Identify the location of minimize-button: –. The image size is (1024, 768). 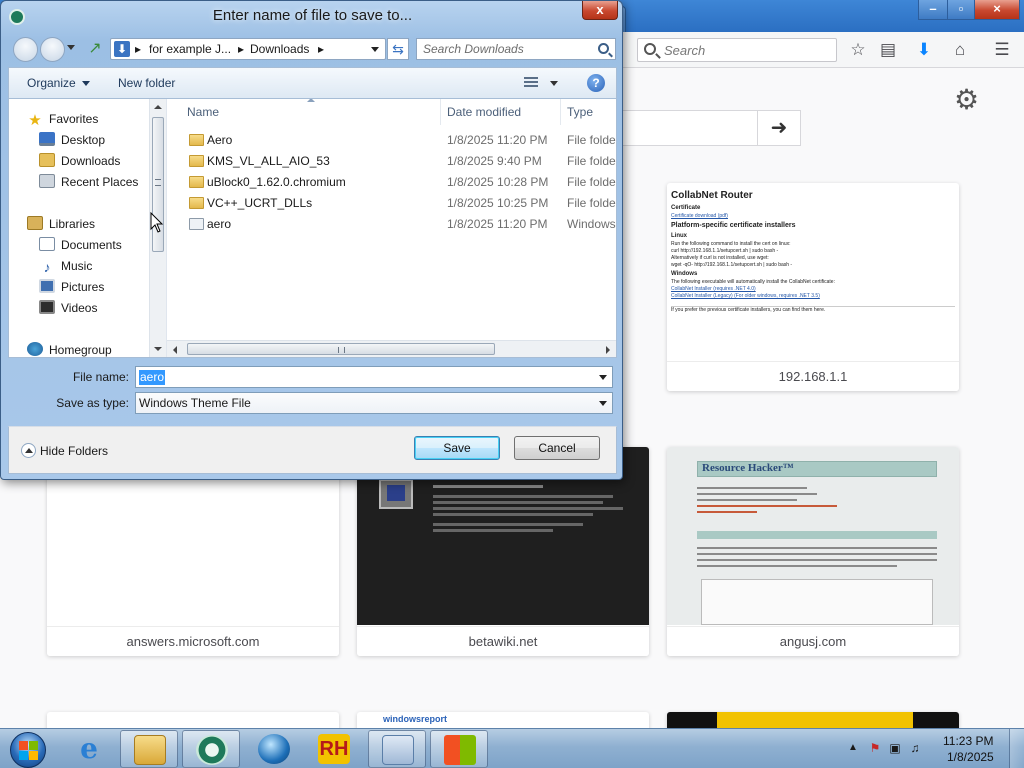
(933, 10).